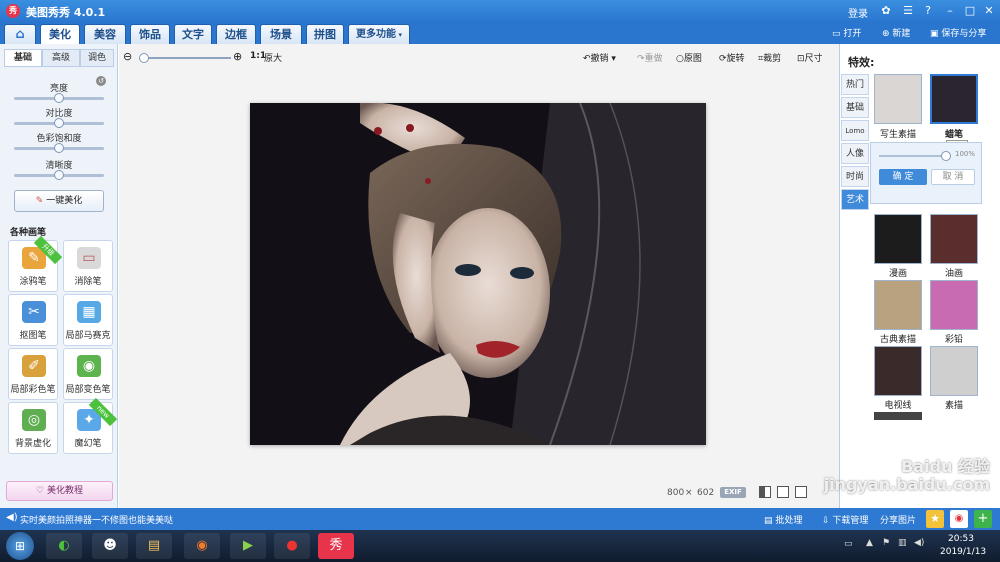 The height and width of the screenshot is (562, 1000). Describe the element at coordinates (855, 176) in the screenshot. I see `category-fashion: 时尚` at that location.